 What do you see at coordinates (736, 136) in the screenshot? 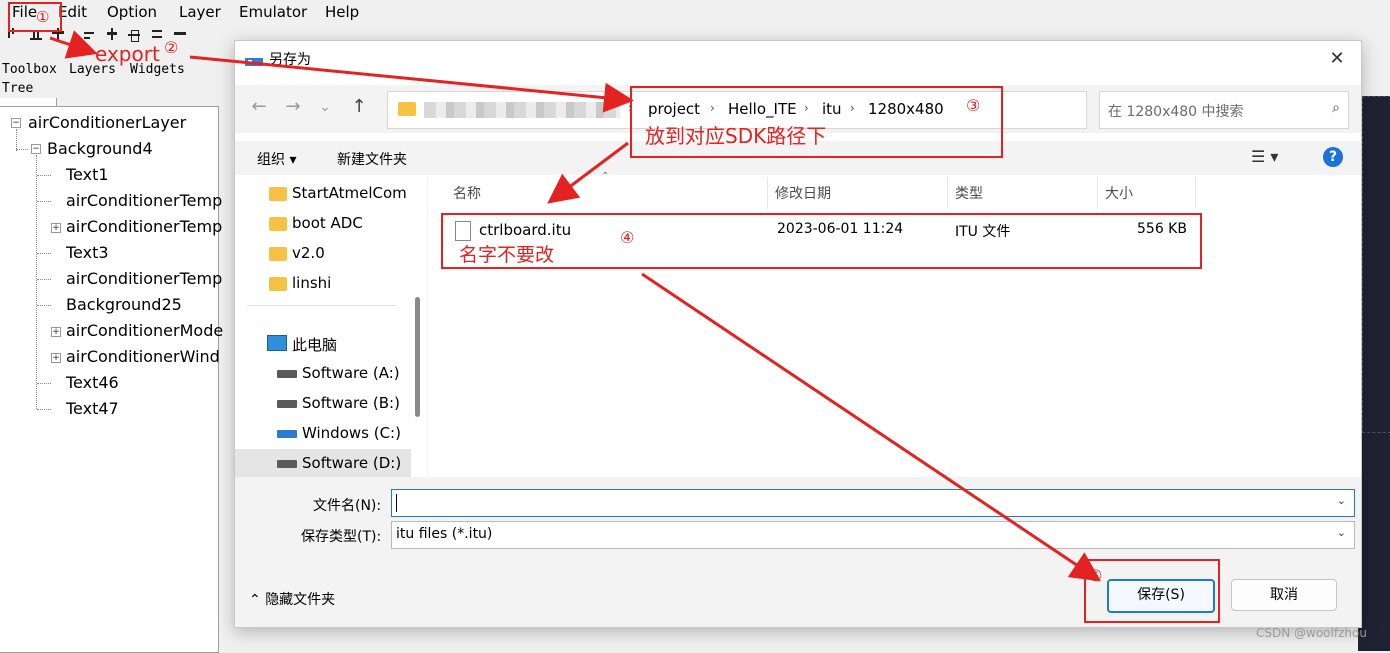
I see `annotation-path-note: 放到对应SDK路径下` at bounding box center [736, 136].